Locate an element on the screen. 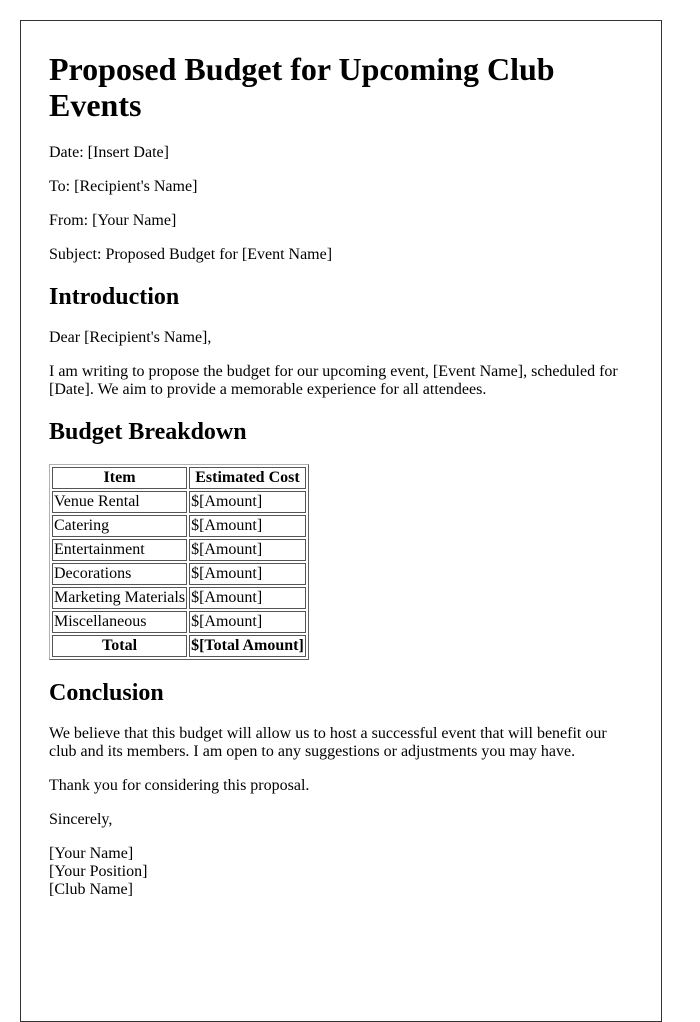 The width and height of the screenshot is (700, 1022). table-row: Catering $[Amount] is located at coordinates (179, 526).